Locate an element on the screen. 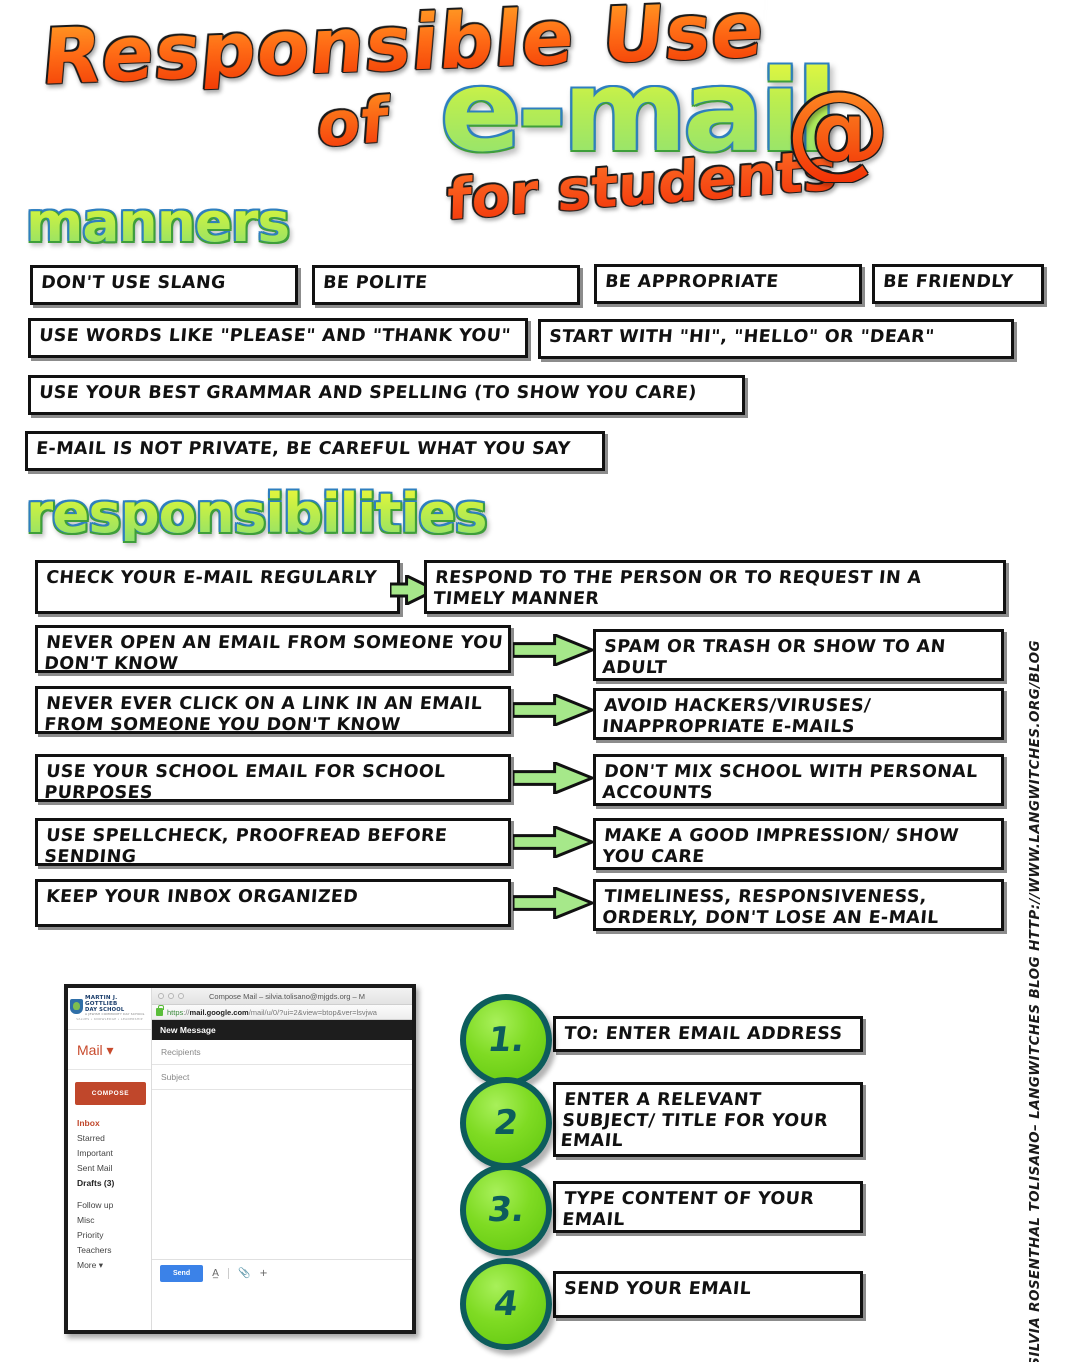 Image resolution: width=1074 pixels, height=1362 pixels. manners-box: BE FRIENDLY is located at coordinates (958, 284).